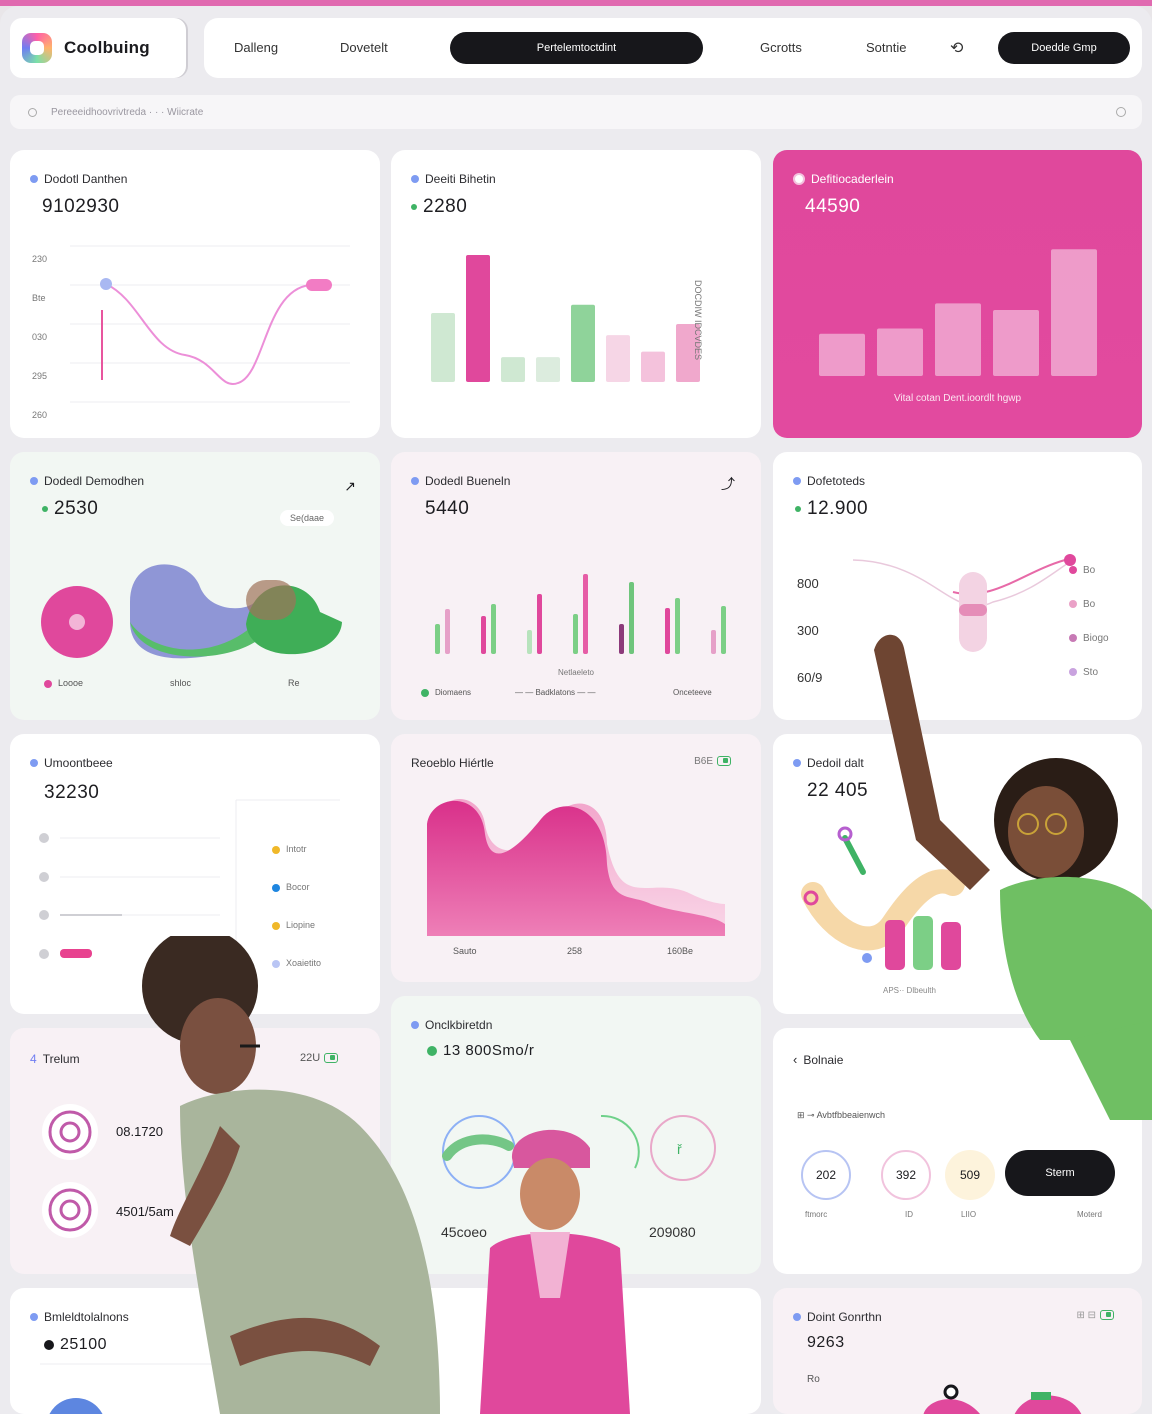 Image resolution: width=1152 pixels, height=1414 pixels. Describe the element at coordinates (555, 1271) in the screenshot. I see `person-pink-dress` at that location.